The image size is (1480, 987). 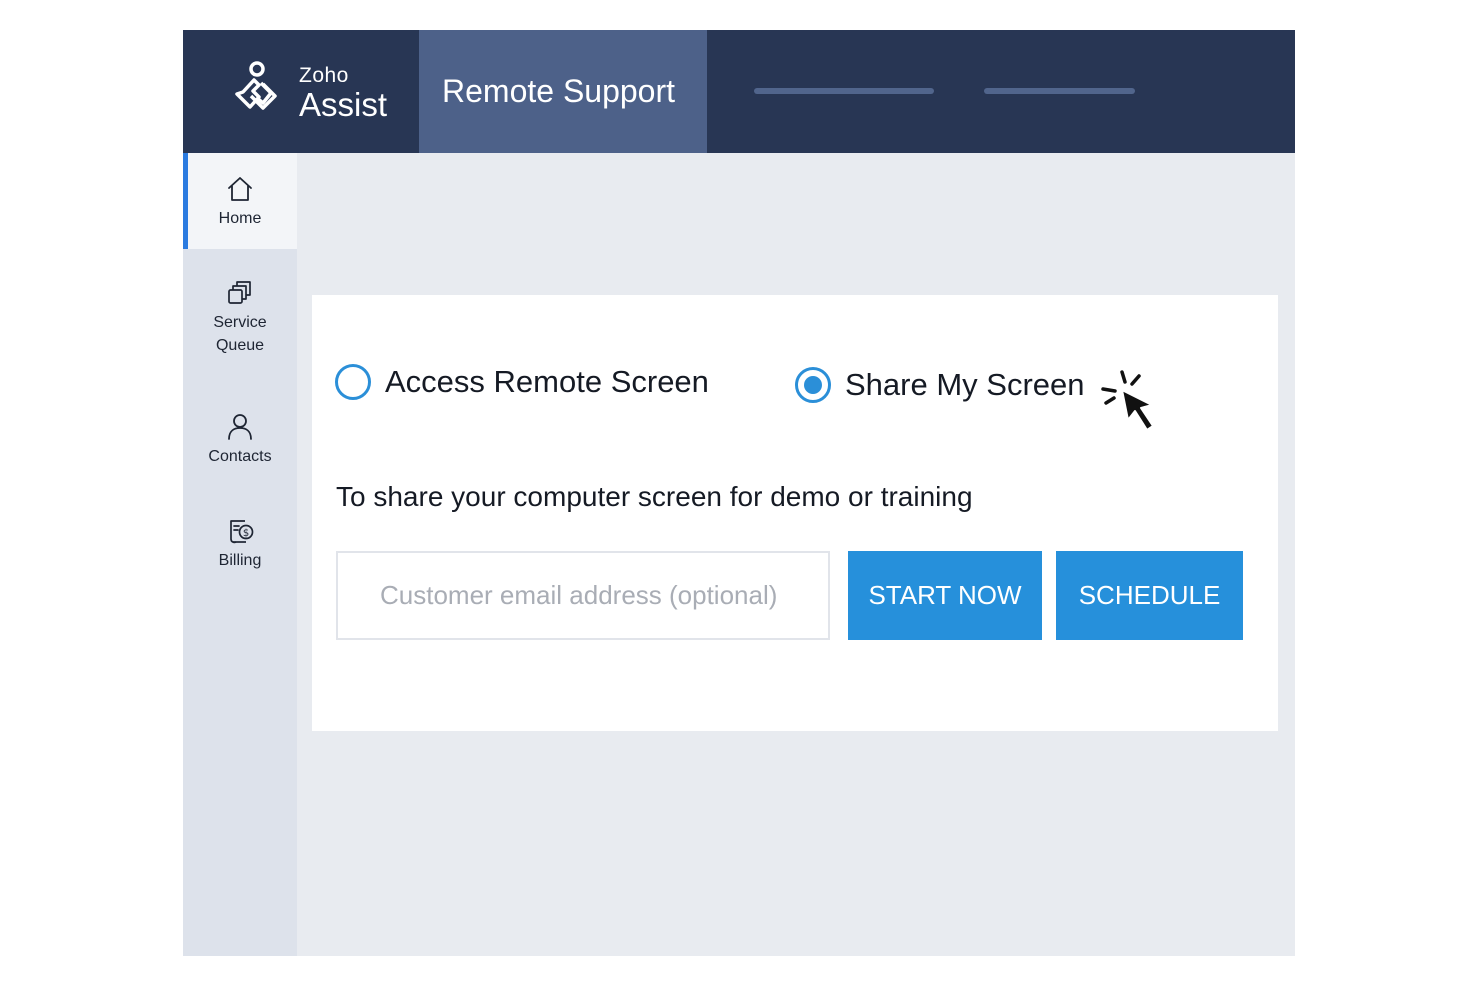 I want to click on home-icon, so click(x=240, y=188).